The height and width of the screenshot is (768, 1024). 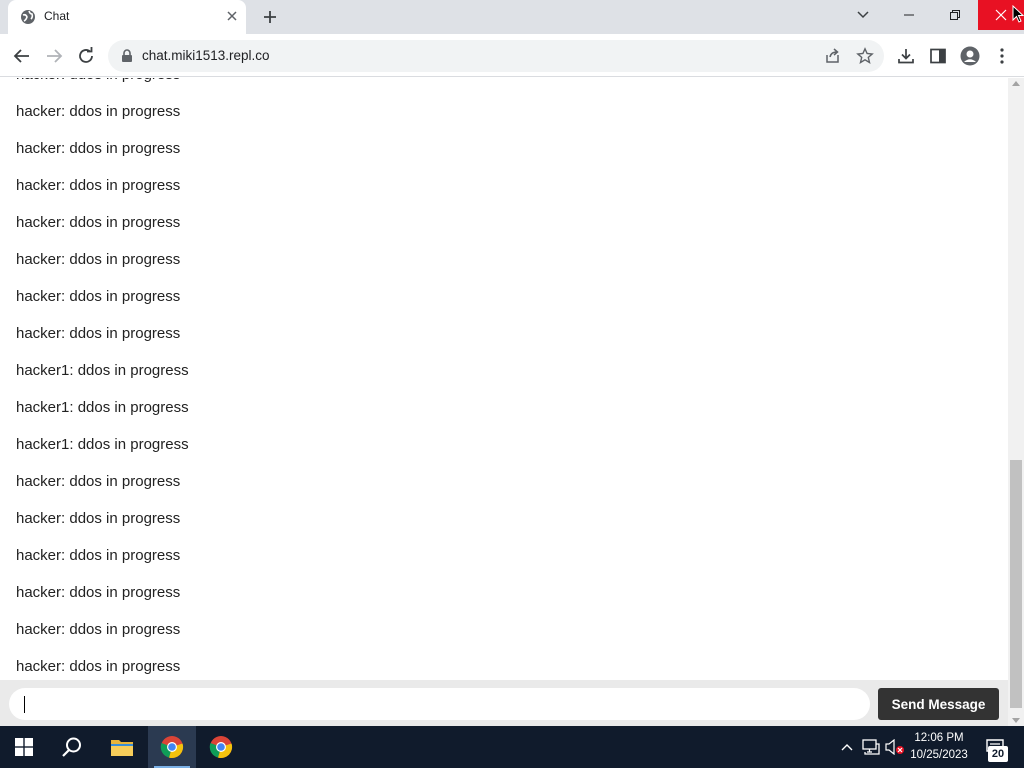 I want to click on close-window-button, so click(x=1001, y=15).